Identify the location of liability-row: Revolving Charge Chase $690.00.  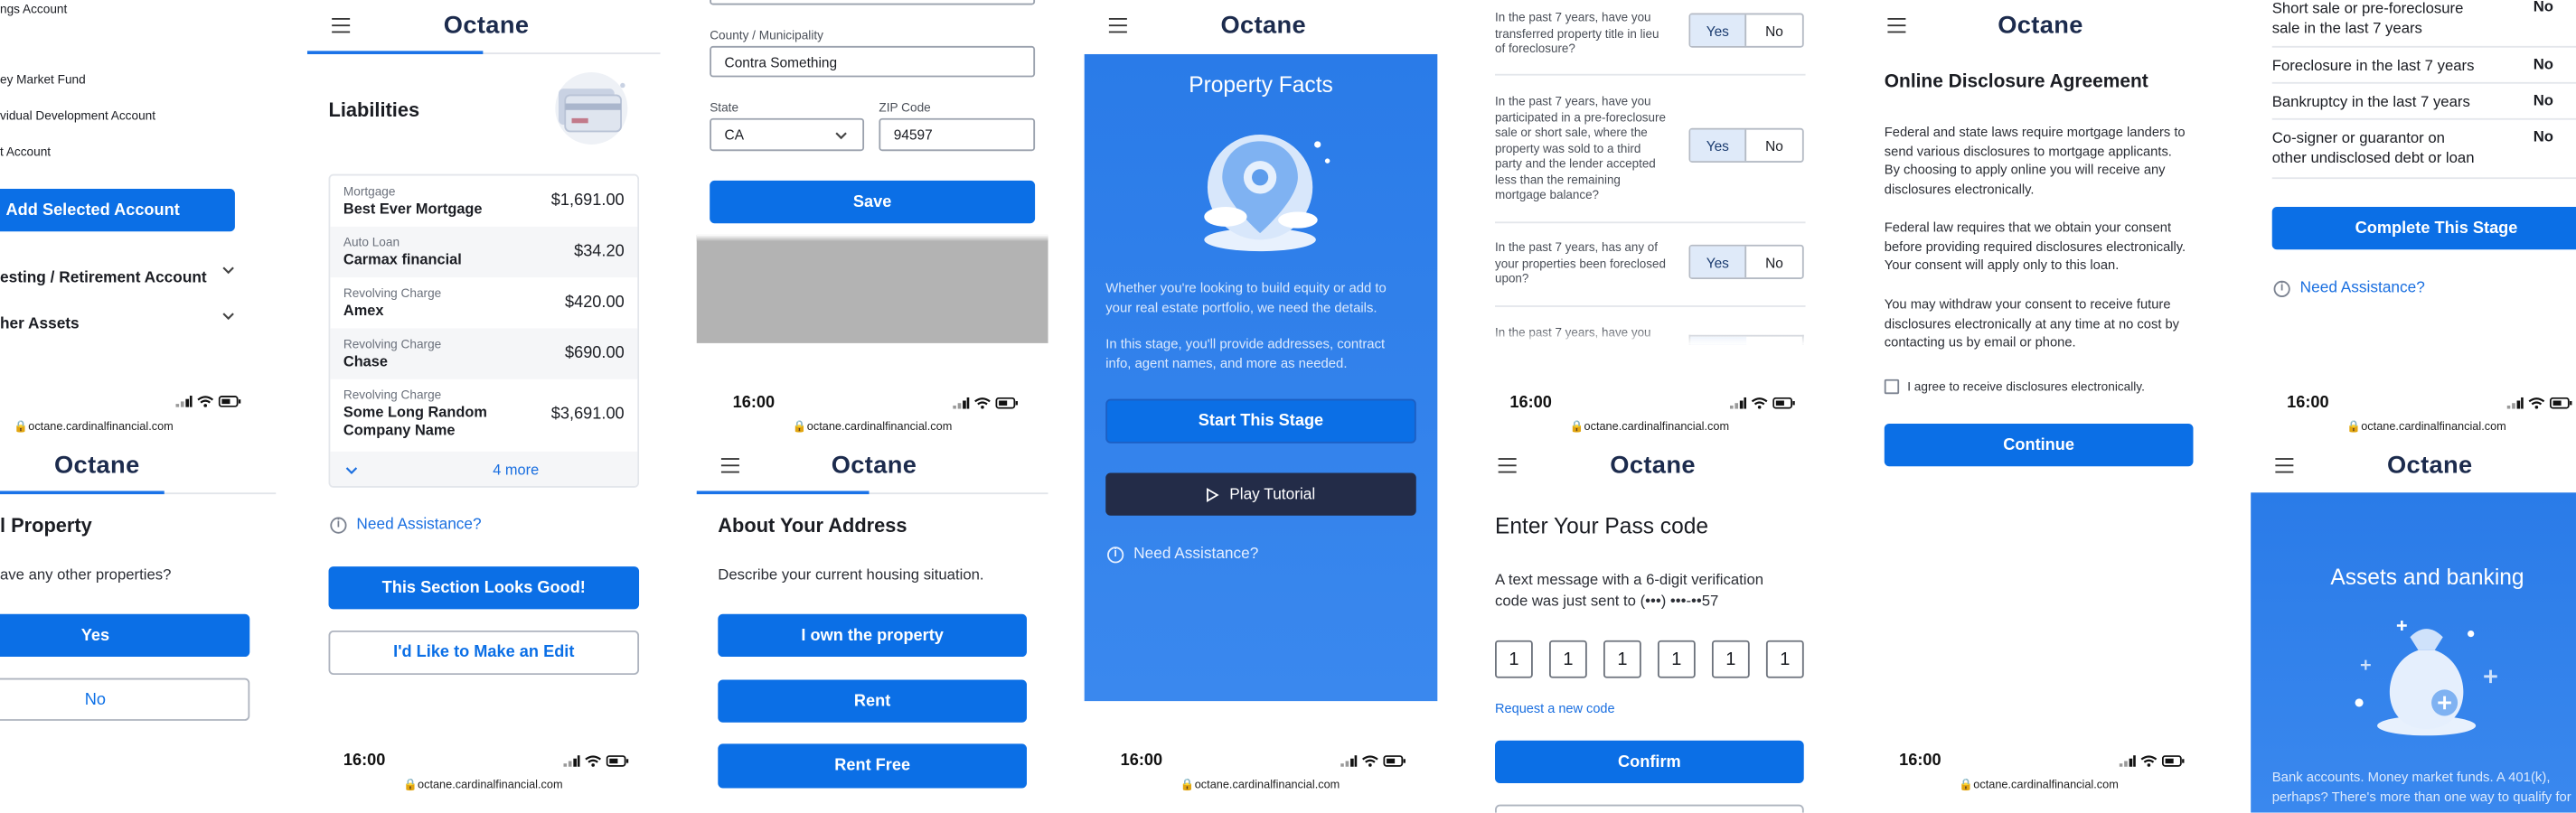
(484, 353).